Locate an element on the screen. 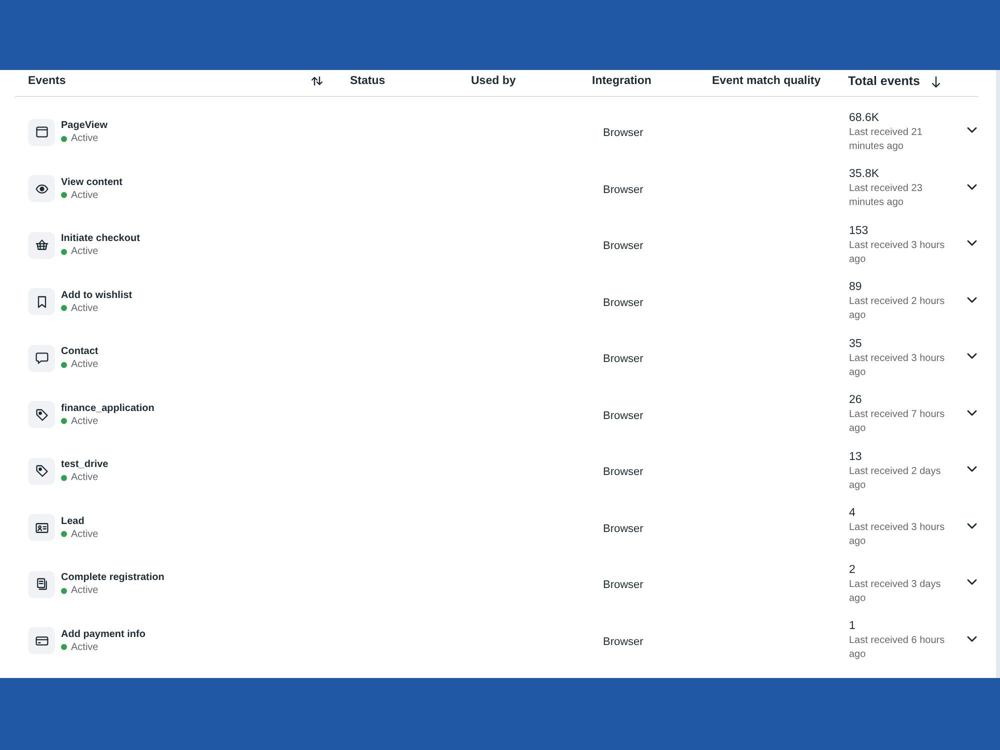  event-count: 4 is located at coordinates (852, 514).